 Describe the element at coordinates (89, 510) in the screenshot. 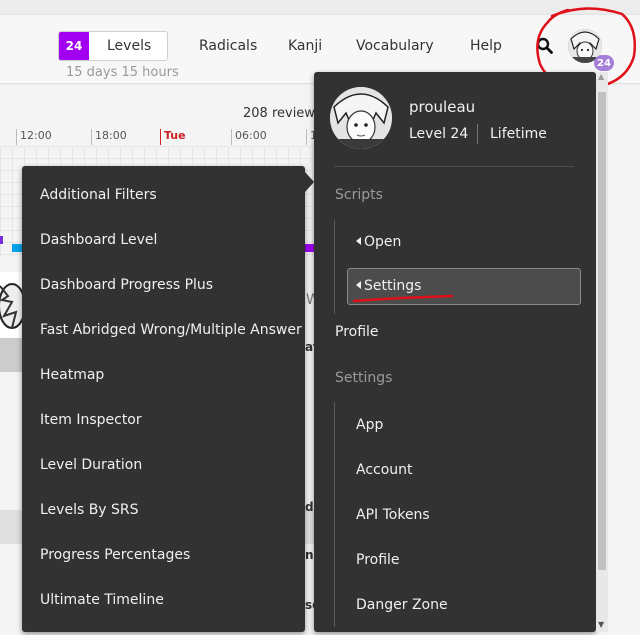

I see `script-levels-by-srs: Levels By SRS` at that location.